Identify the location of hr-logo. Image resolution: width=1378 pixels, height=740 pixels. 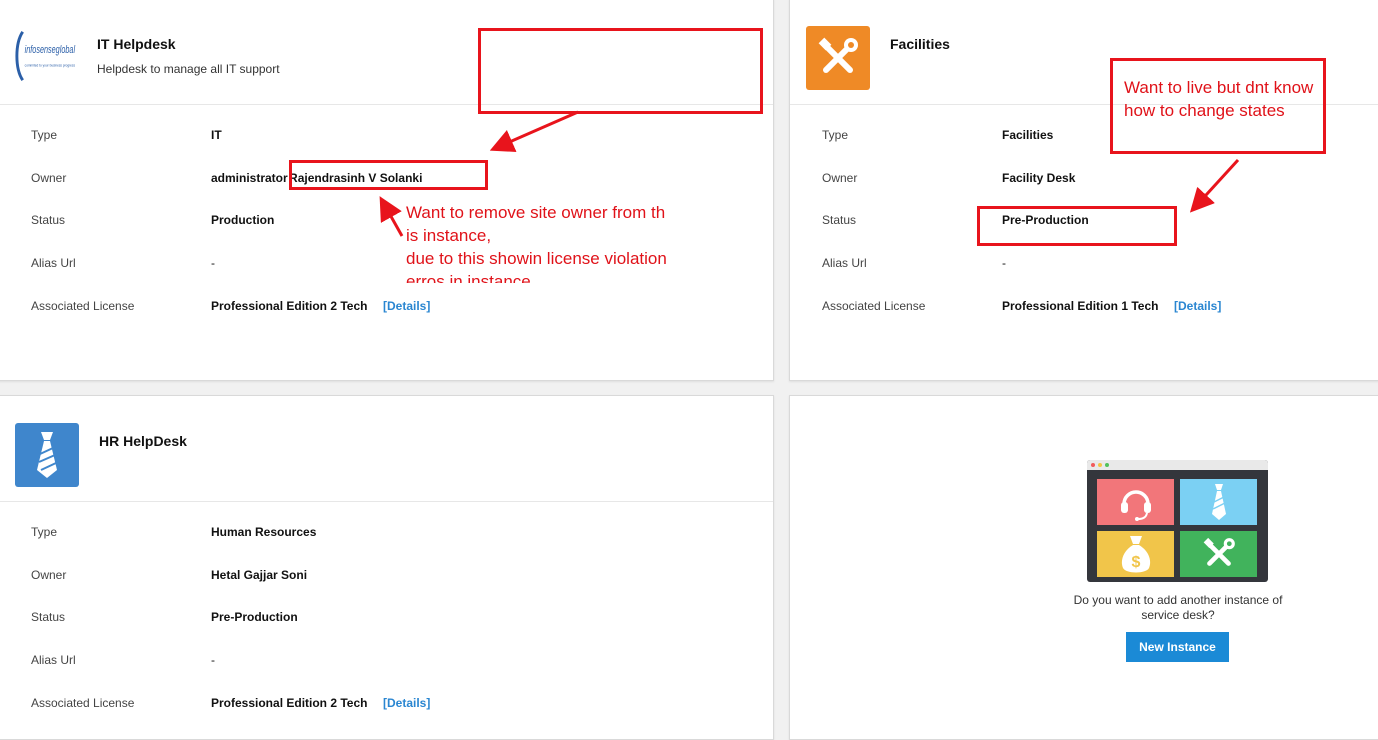
(47, 455).